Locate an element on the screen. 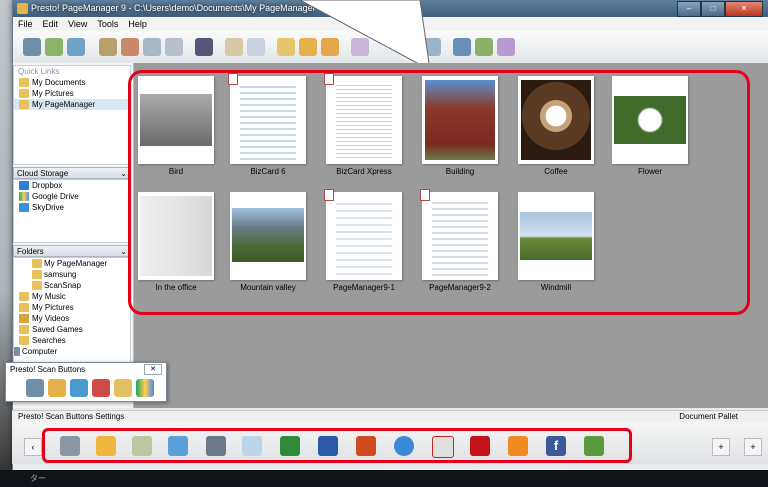 Image resolution: width=768 pixels, height=487 pixels. document-thumbnail: Building is located at coordinates (460, 126).